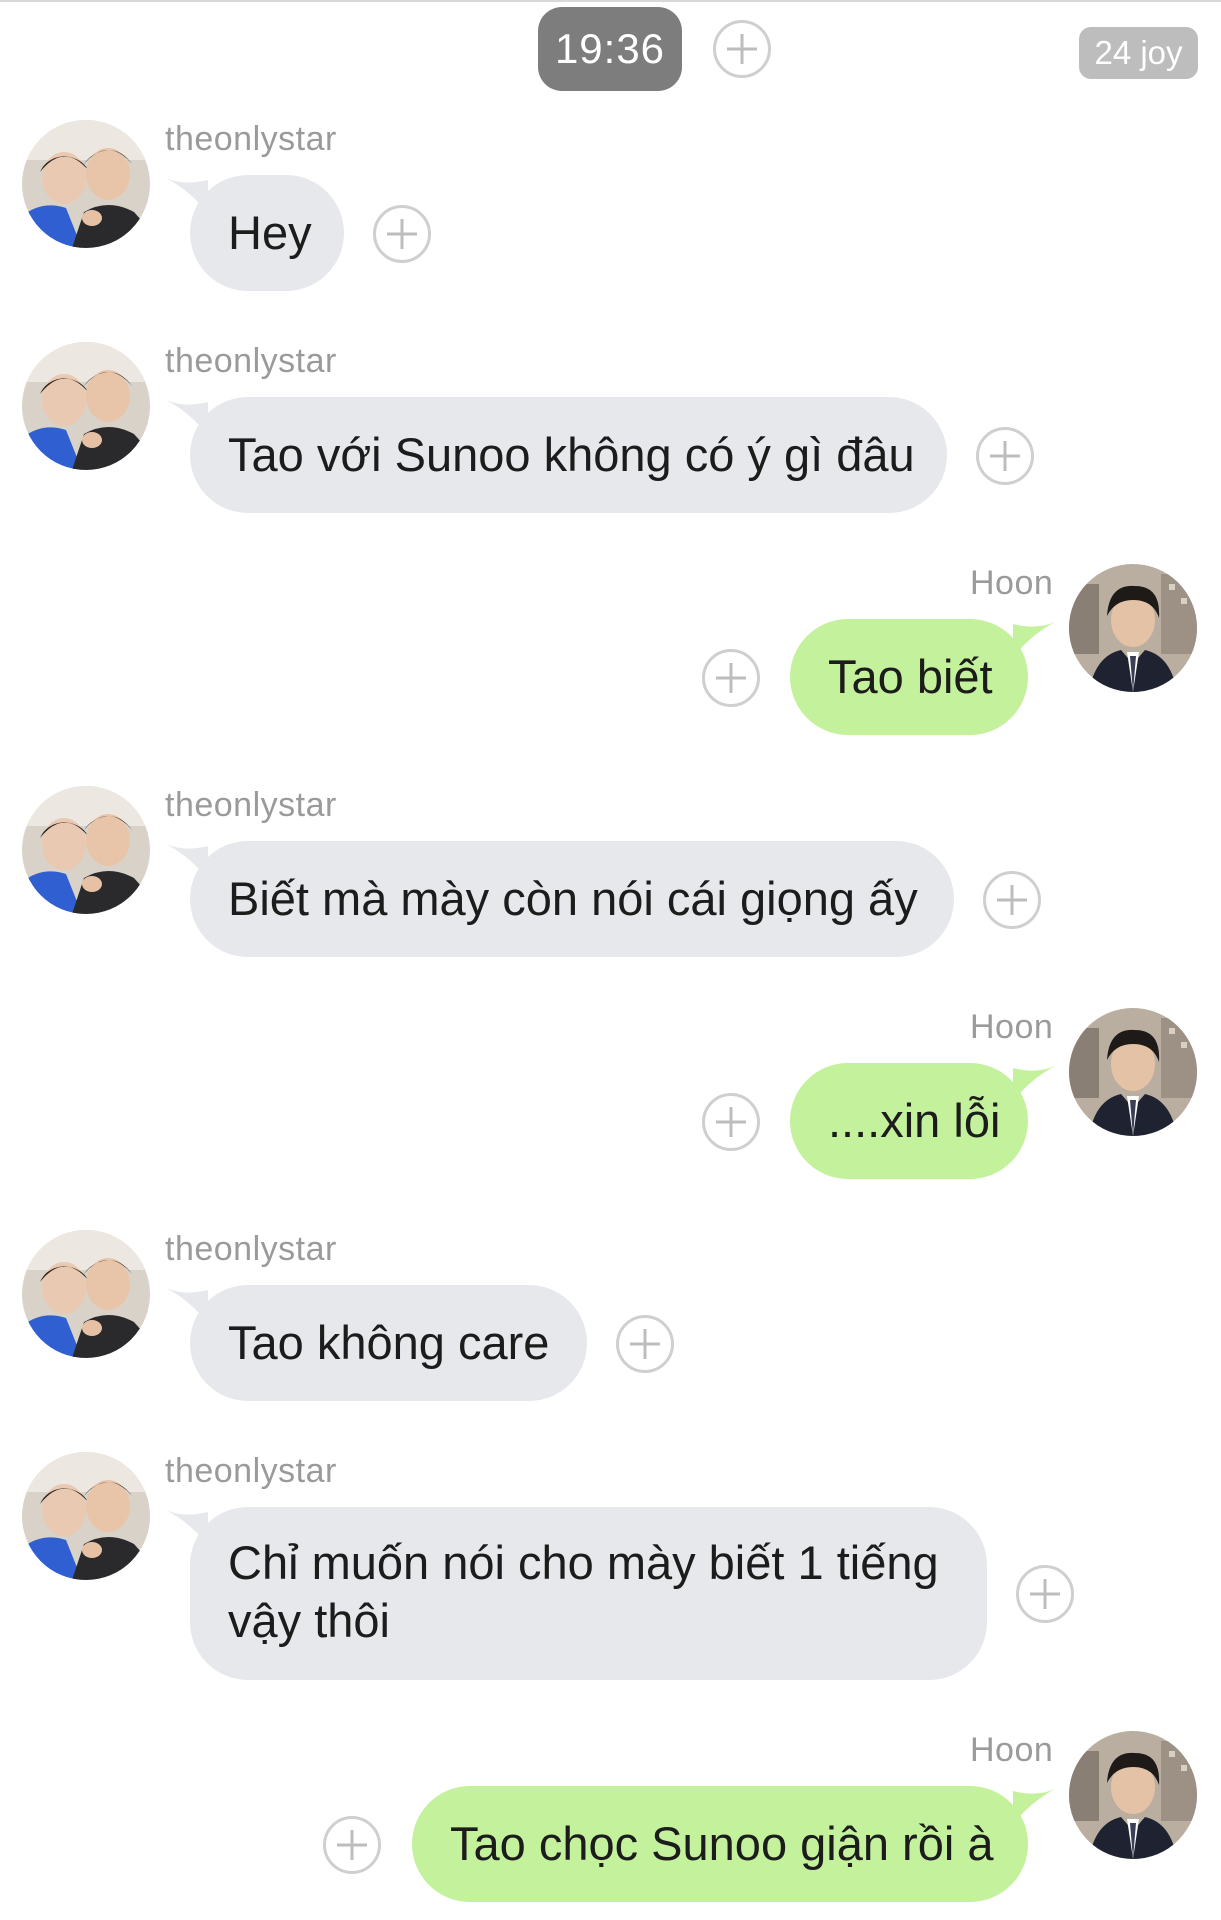 This screenshot has width=1221, height=1920. Describe the element at coordinates (267, 233) in the screenshot. I see `incoming-message-bubble: Hey` at that location.